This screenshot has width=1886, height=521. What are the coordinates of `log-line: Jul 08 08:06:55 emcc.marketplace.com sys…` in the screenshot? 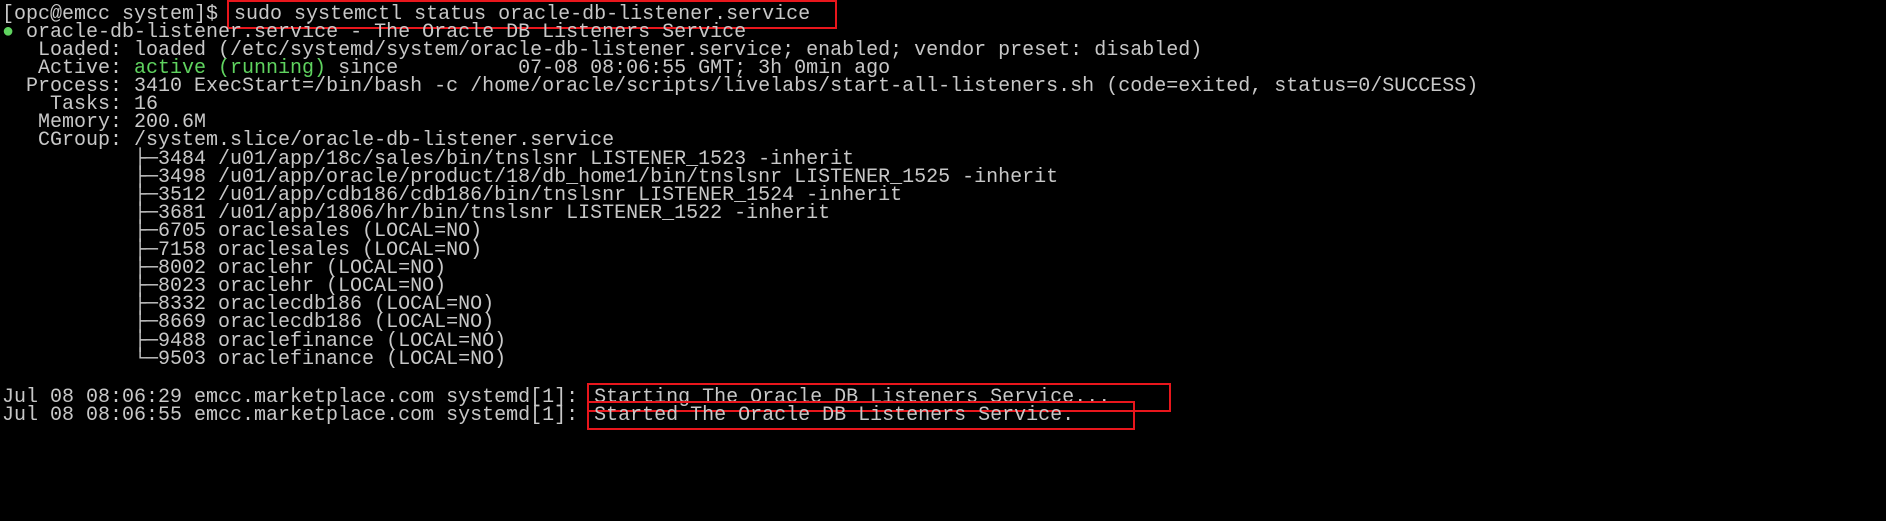 It's located at (569, 415).